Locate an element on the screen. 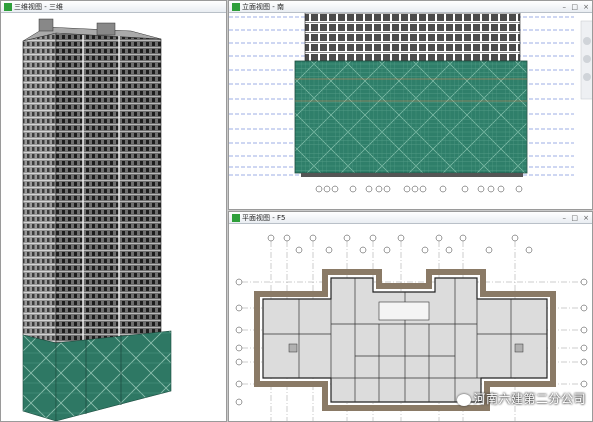  view-title-elevation: 立面视图 - 南 is located at coordinates (263, 7).